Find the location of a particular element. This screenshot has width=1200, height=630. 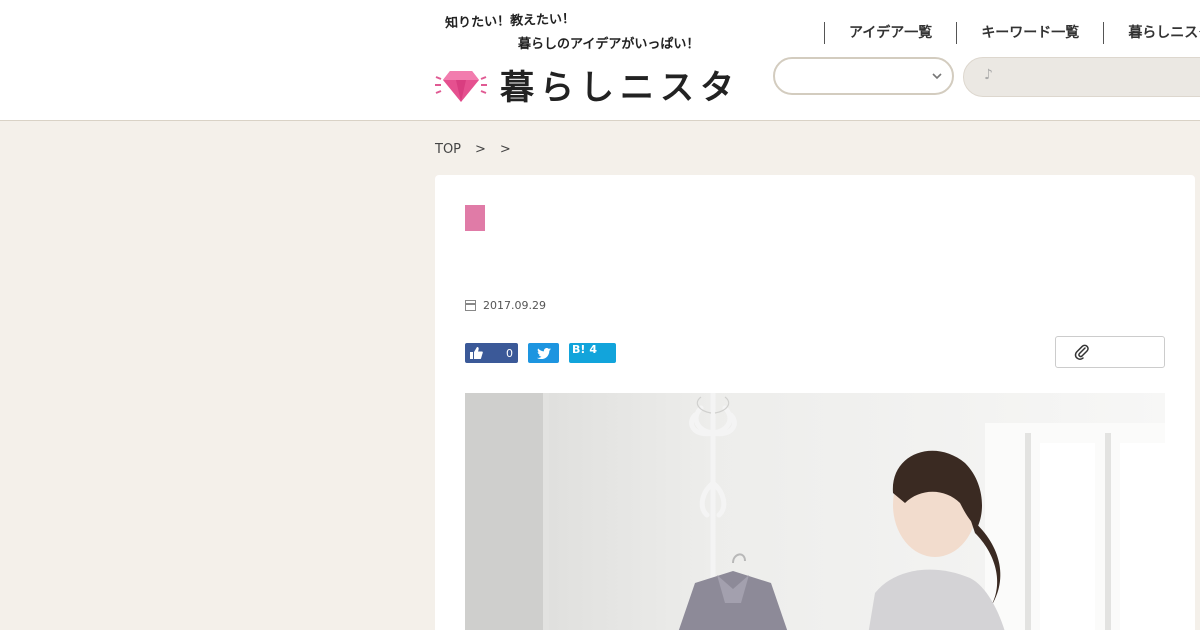

nav-item-kurashinista: 暮らしニスタ is located at coordinates (1151, 33).